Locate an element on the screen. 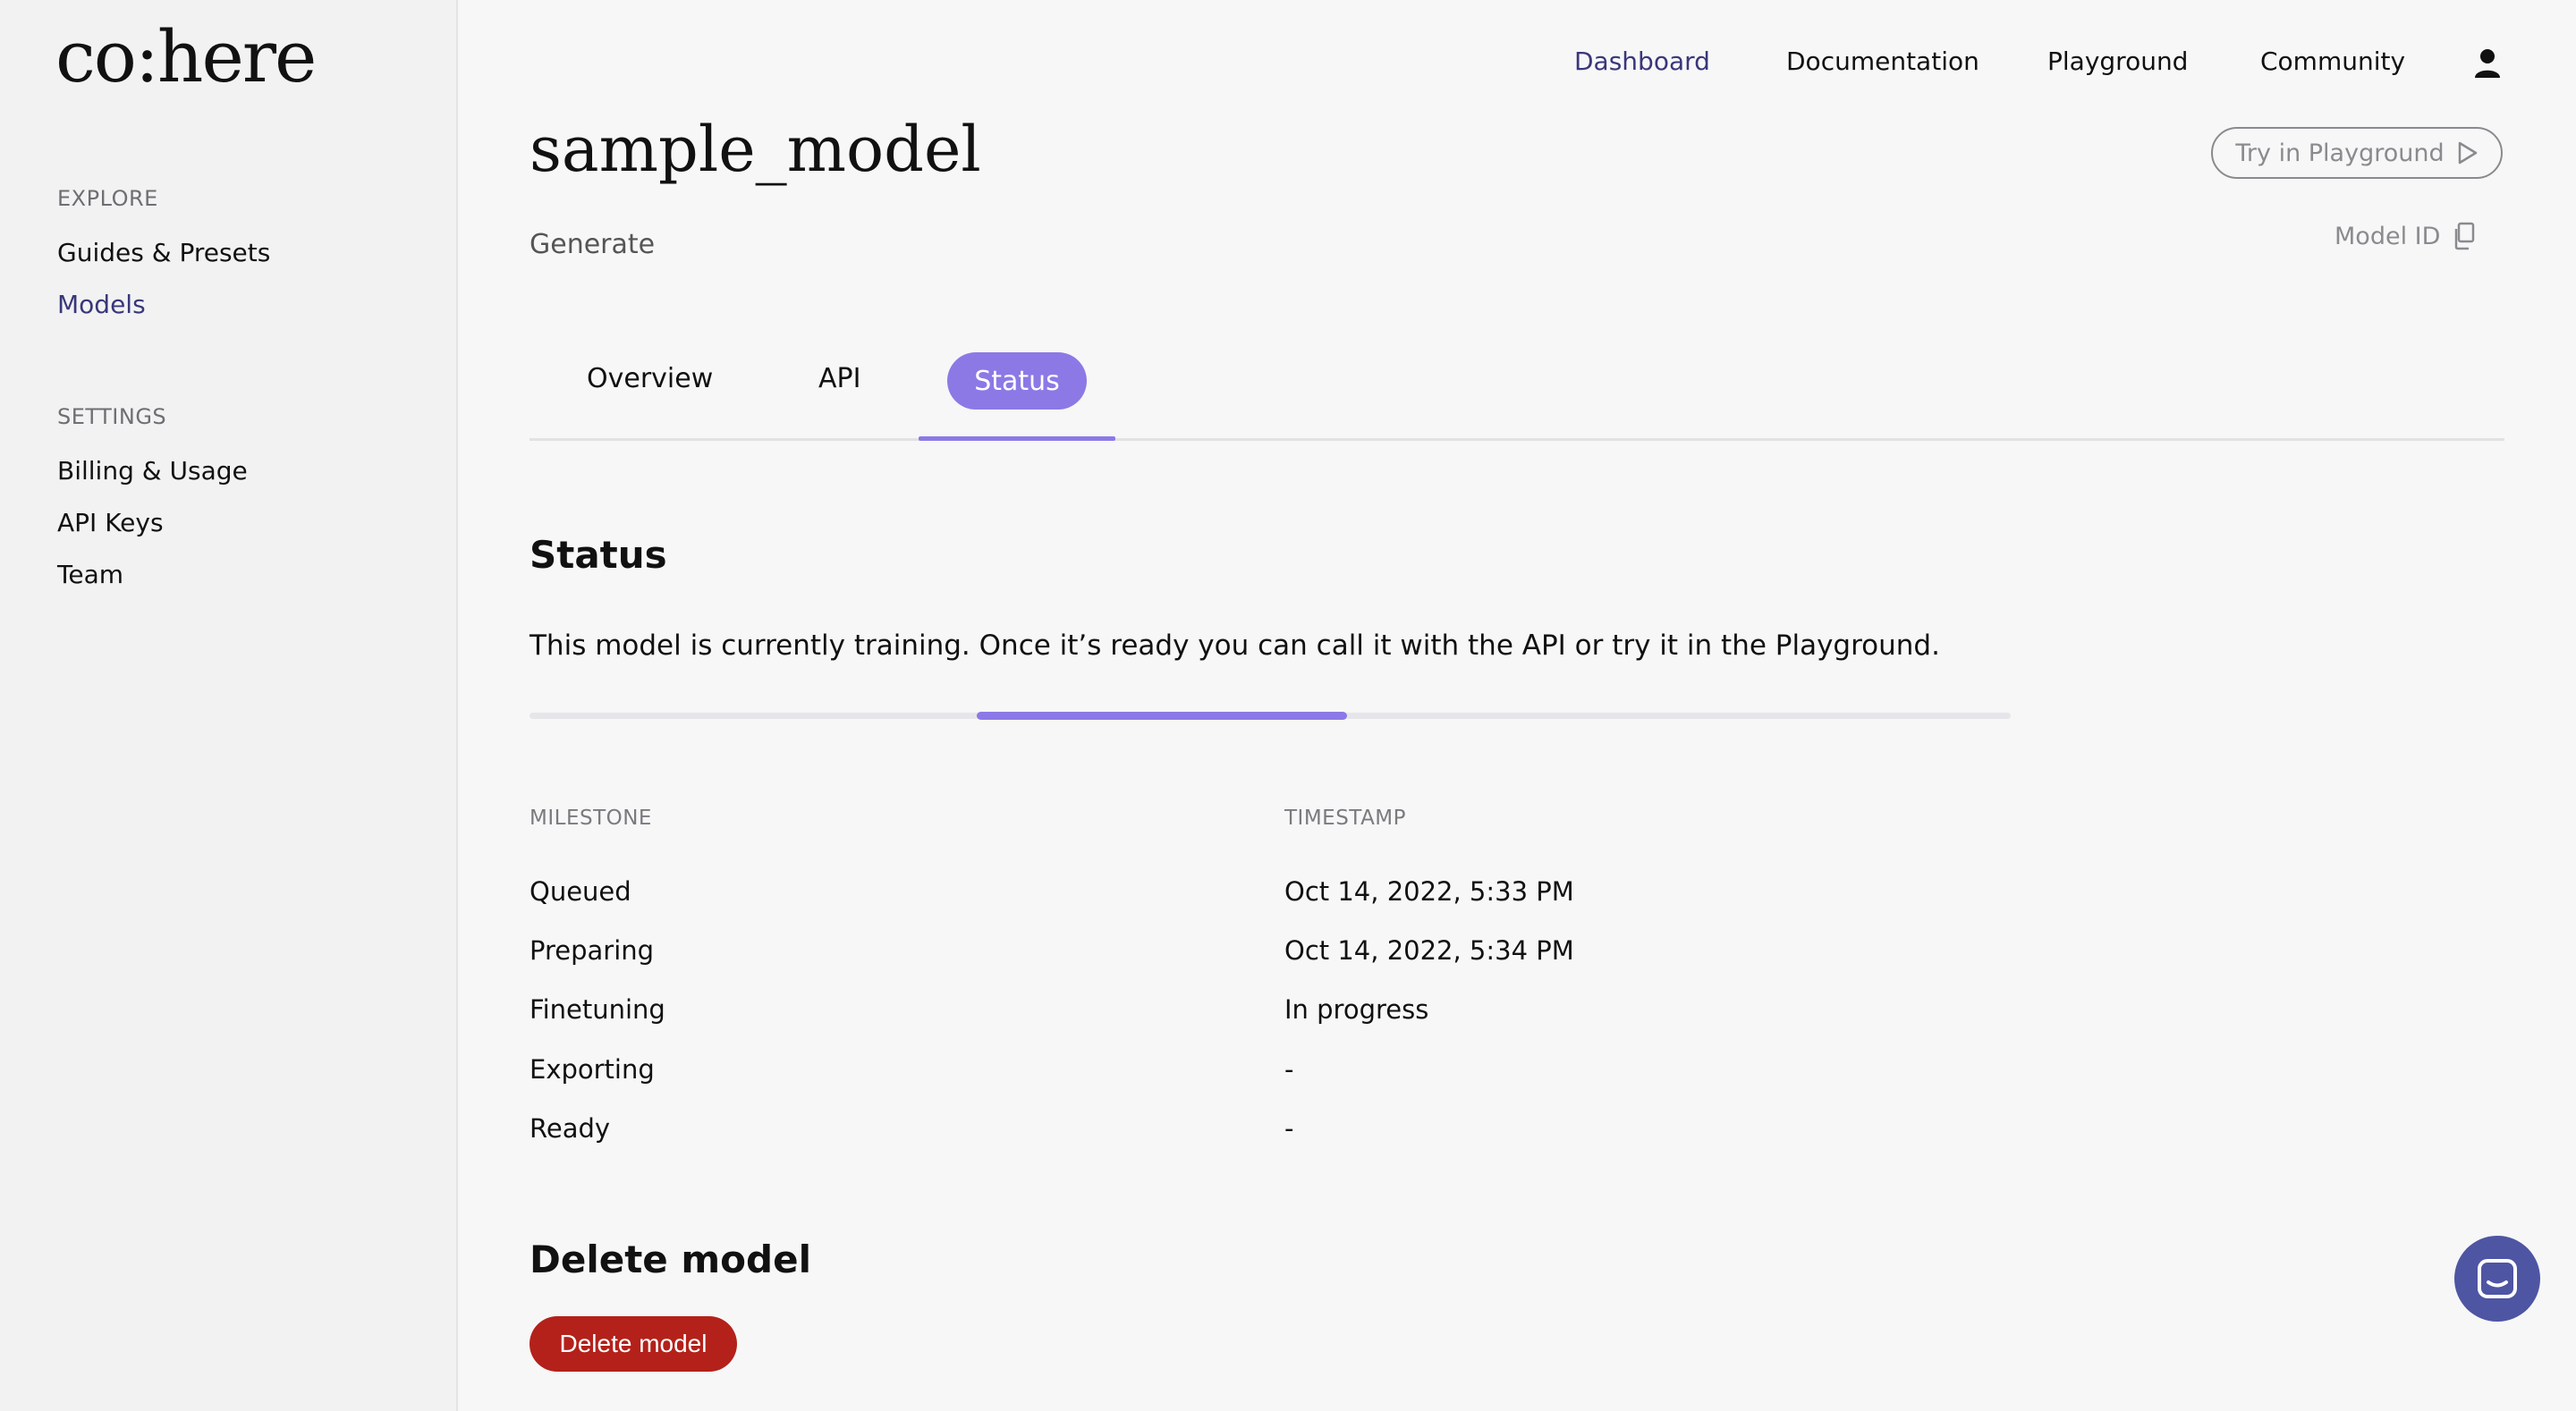 The height and width of the screenshot is (1411, 2576). page-title: sample_model is located at coordinates (755, 149).